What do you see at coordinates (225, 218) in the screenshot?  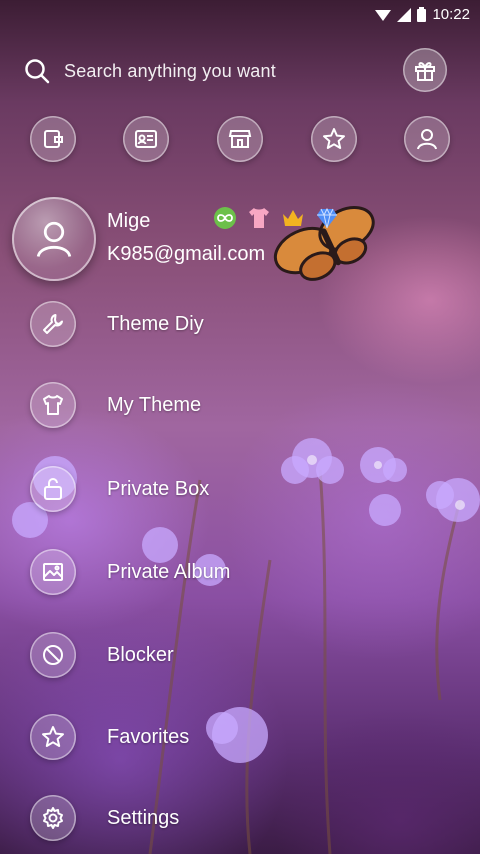 I see `infinity-badge-icon` at bounding box center [225, 218].